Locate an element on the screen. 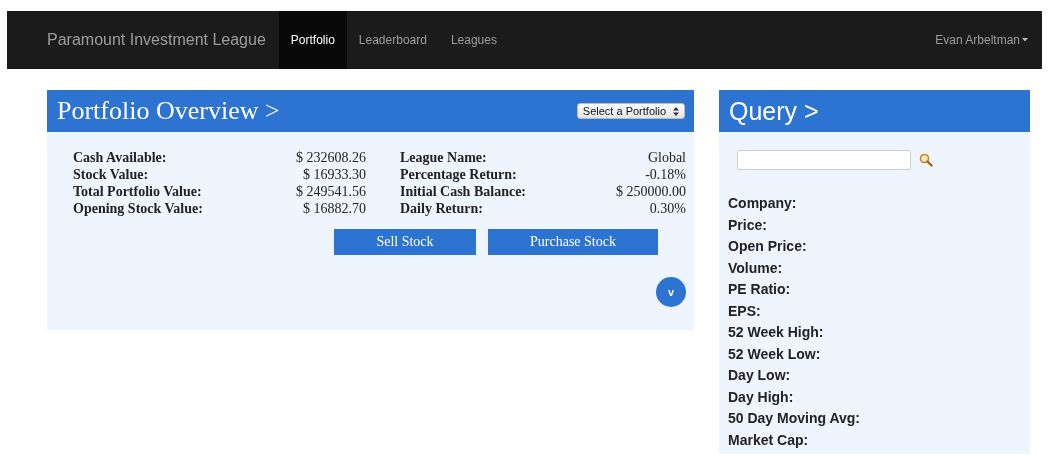 The width and height of the screenshot is (1049, 455). stat-label: Initial Cash Balance: is located at coordinates (463, 192).